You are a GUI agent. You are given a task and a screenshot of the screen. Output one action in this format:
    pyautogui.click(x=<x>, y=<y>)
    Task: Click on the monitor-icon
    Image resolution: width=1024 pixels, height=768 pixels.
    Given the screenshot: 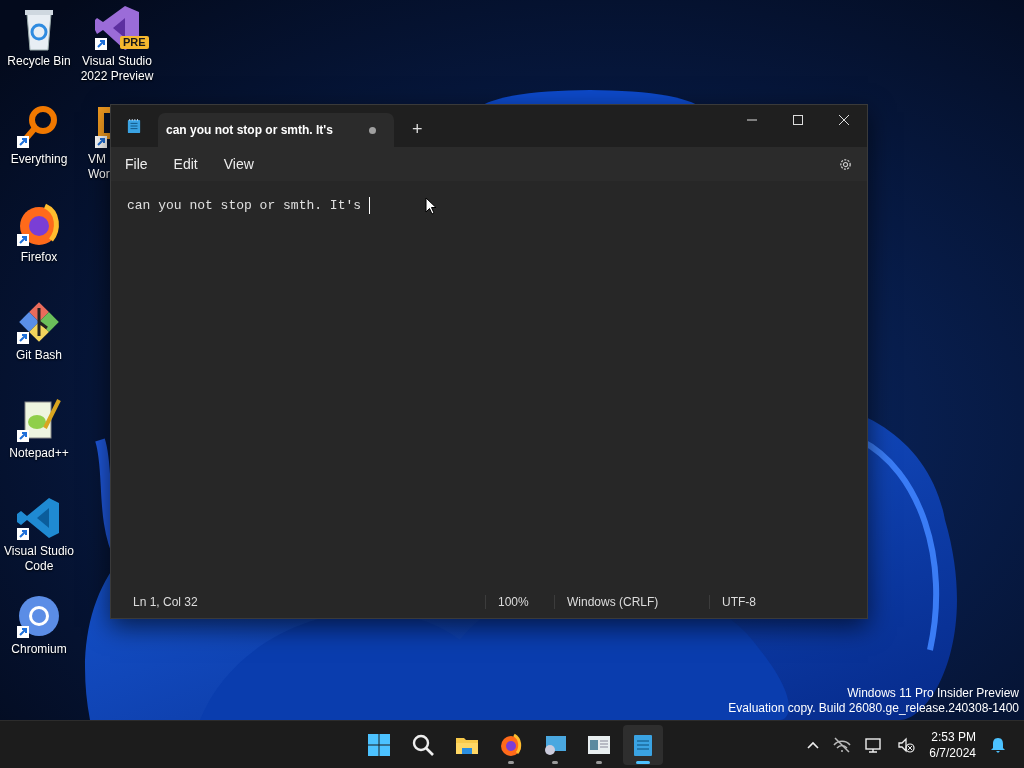 What is the action you would take?
    pyautogui.click(x=874, y=744)
    